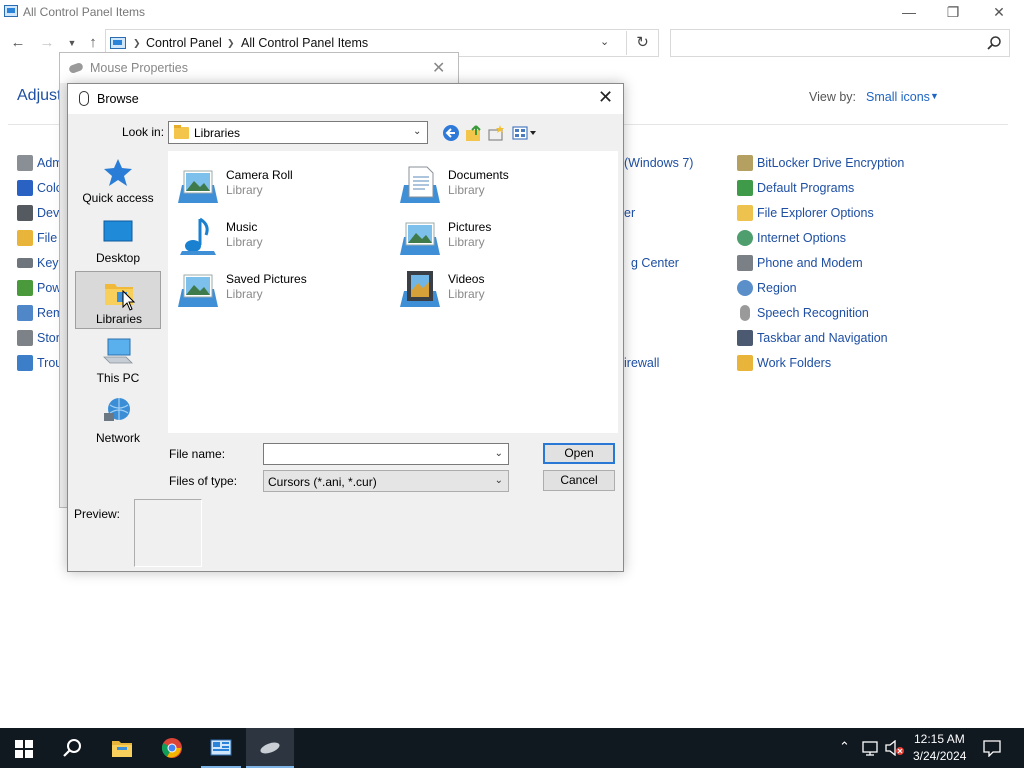 This screenshot has width=1024, height=768. Describe the element at coordinates (840, 43) in the screenshot. I see `search-input` at that location.